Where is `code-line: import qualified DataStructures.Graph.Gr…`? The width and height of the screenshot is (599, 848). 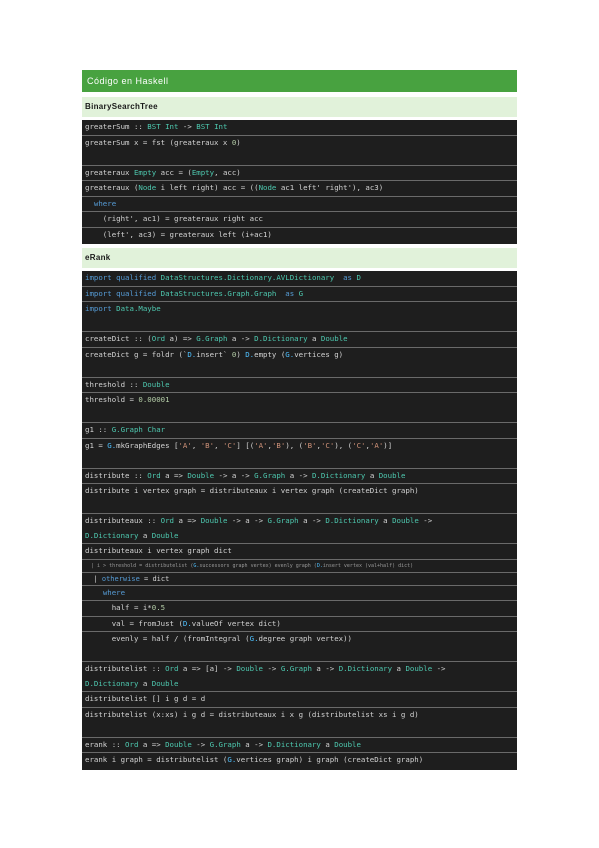
code-line: import qualified DataStructures.Graph.Gr… is located at coordinates (299, 293).